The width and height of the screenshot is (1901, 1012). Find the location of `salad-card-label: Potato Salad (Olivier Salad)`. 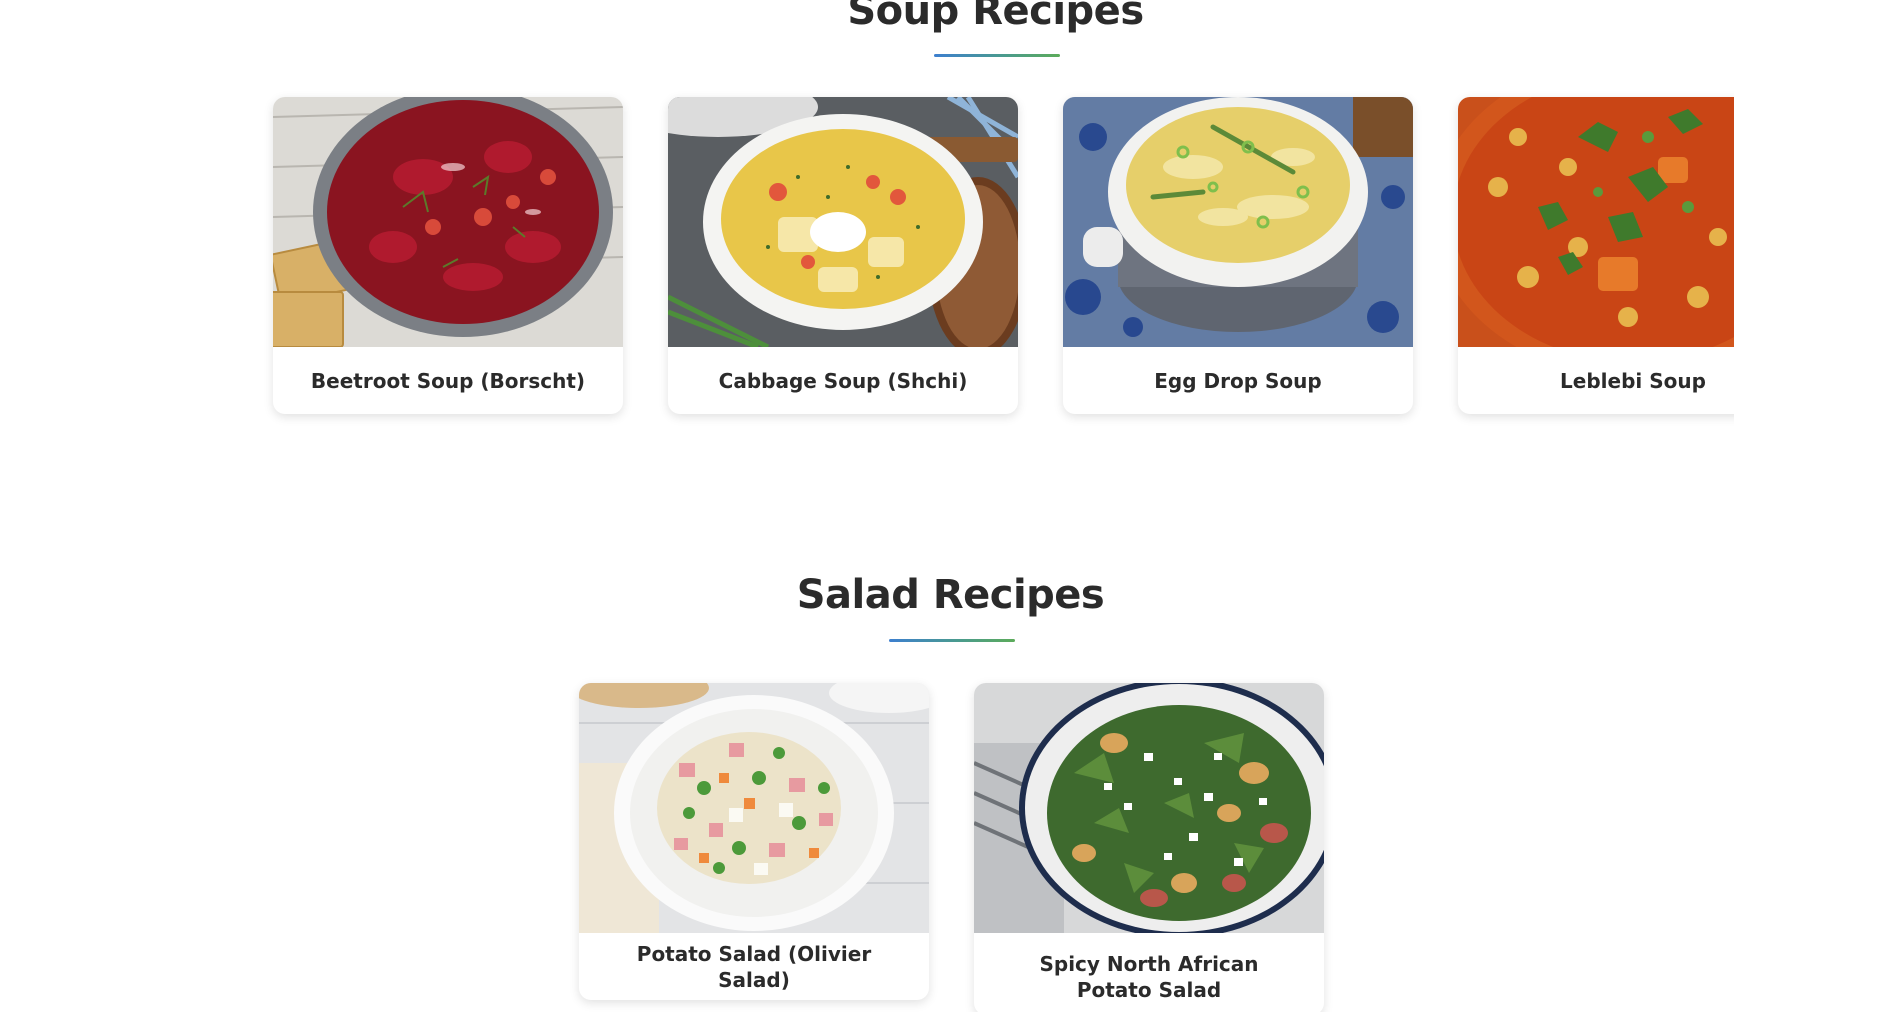

salad-card-label: Potato Salad (Olivier Salad) is located at coordinates (754, 966).